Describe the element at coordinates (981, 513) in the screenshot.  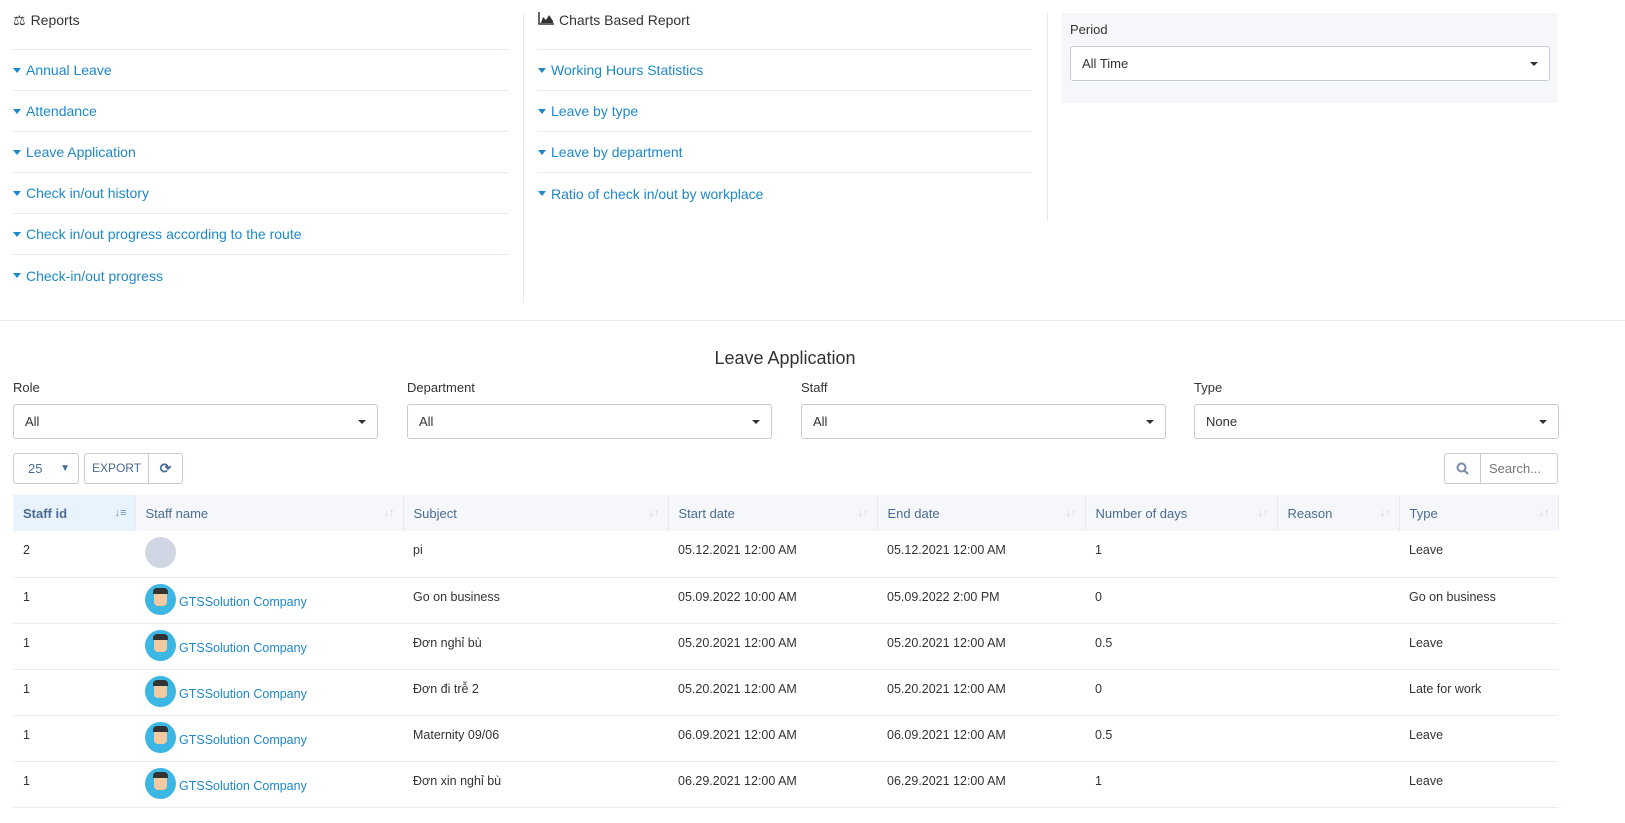
I see `column-header-end-date: End date ↓↑` at that location.